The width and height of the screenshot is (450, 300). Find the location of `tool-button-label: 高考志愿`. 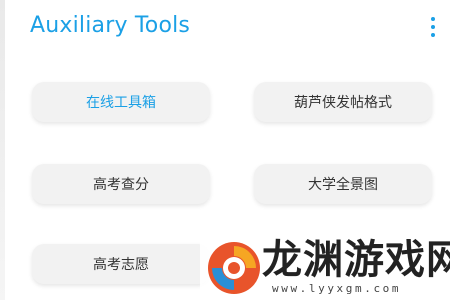

tool-button-label: 高考志愿 is located at coordinates (121, 265).